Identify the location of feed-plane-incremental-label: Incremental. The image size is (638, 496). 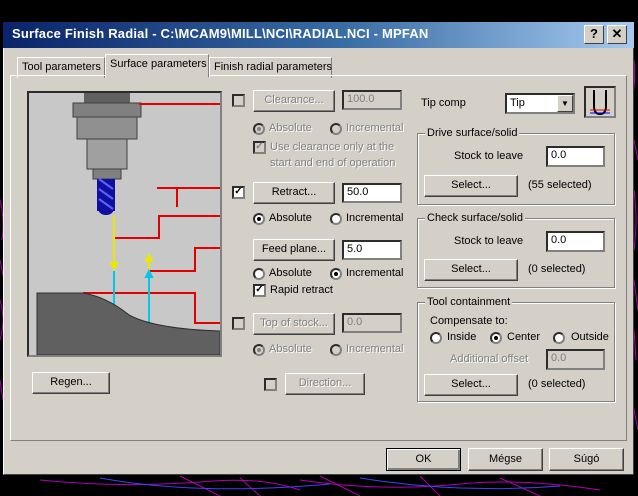
(375, 273).